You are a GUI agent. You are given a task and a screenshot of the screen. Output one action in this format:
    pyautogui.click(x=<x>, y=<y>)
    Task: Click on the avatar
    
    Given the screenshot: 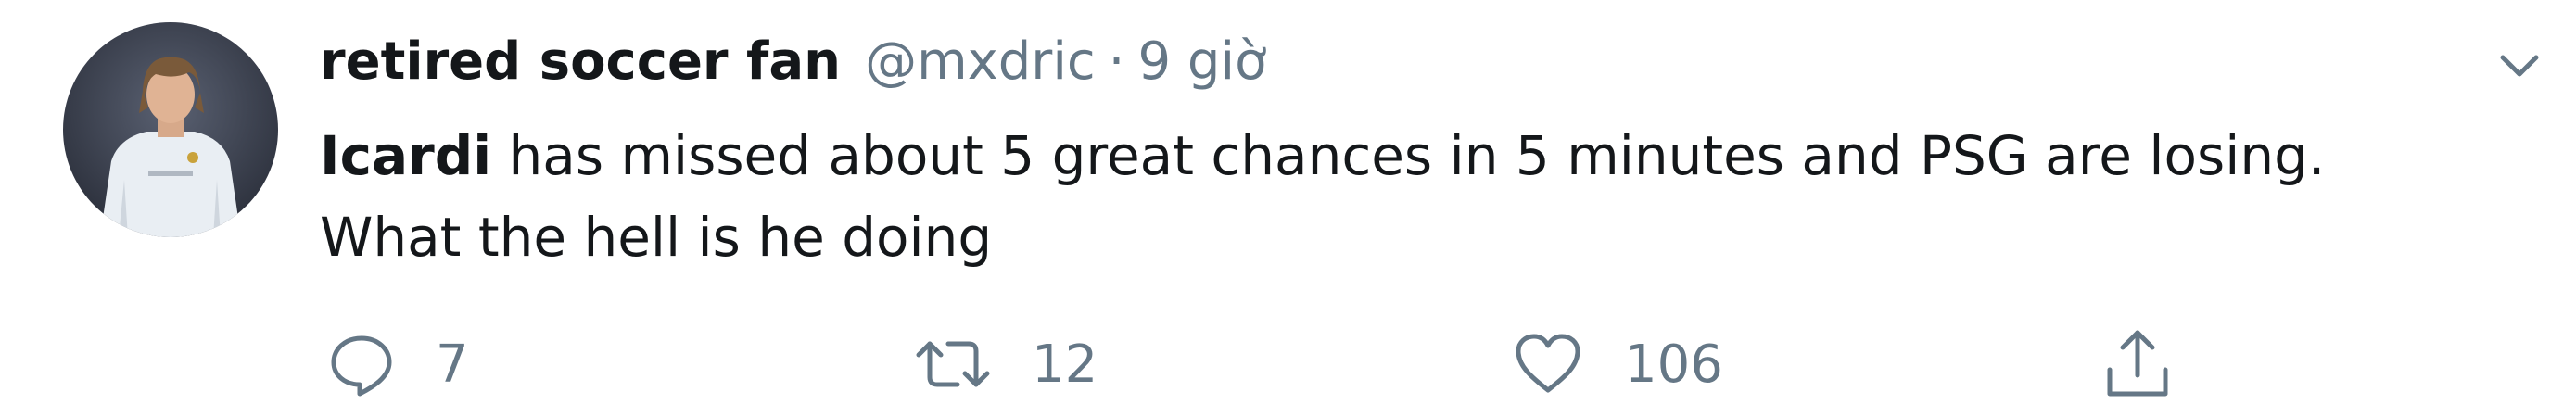 What is the action you would take?
    pyautogui.click(x=170, y=129)
    